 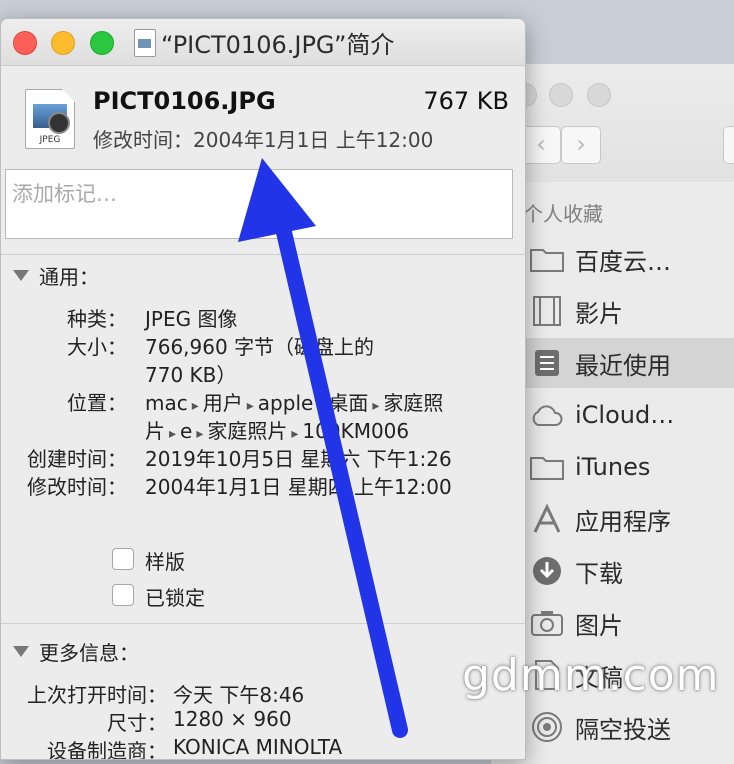 I want to click on arrow-shaft, so click(x=341, y=479).